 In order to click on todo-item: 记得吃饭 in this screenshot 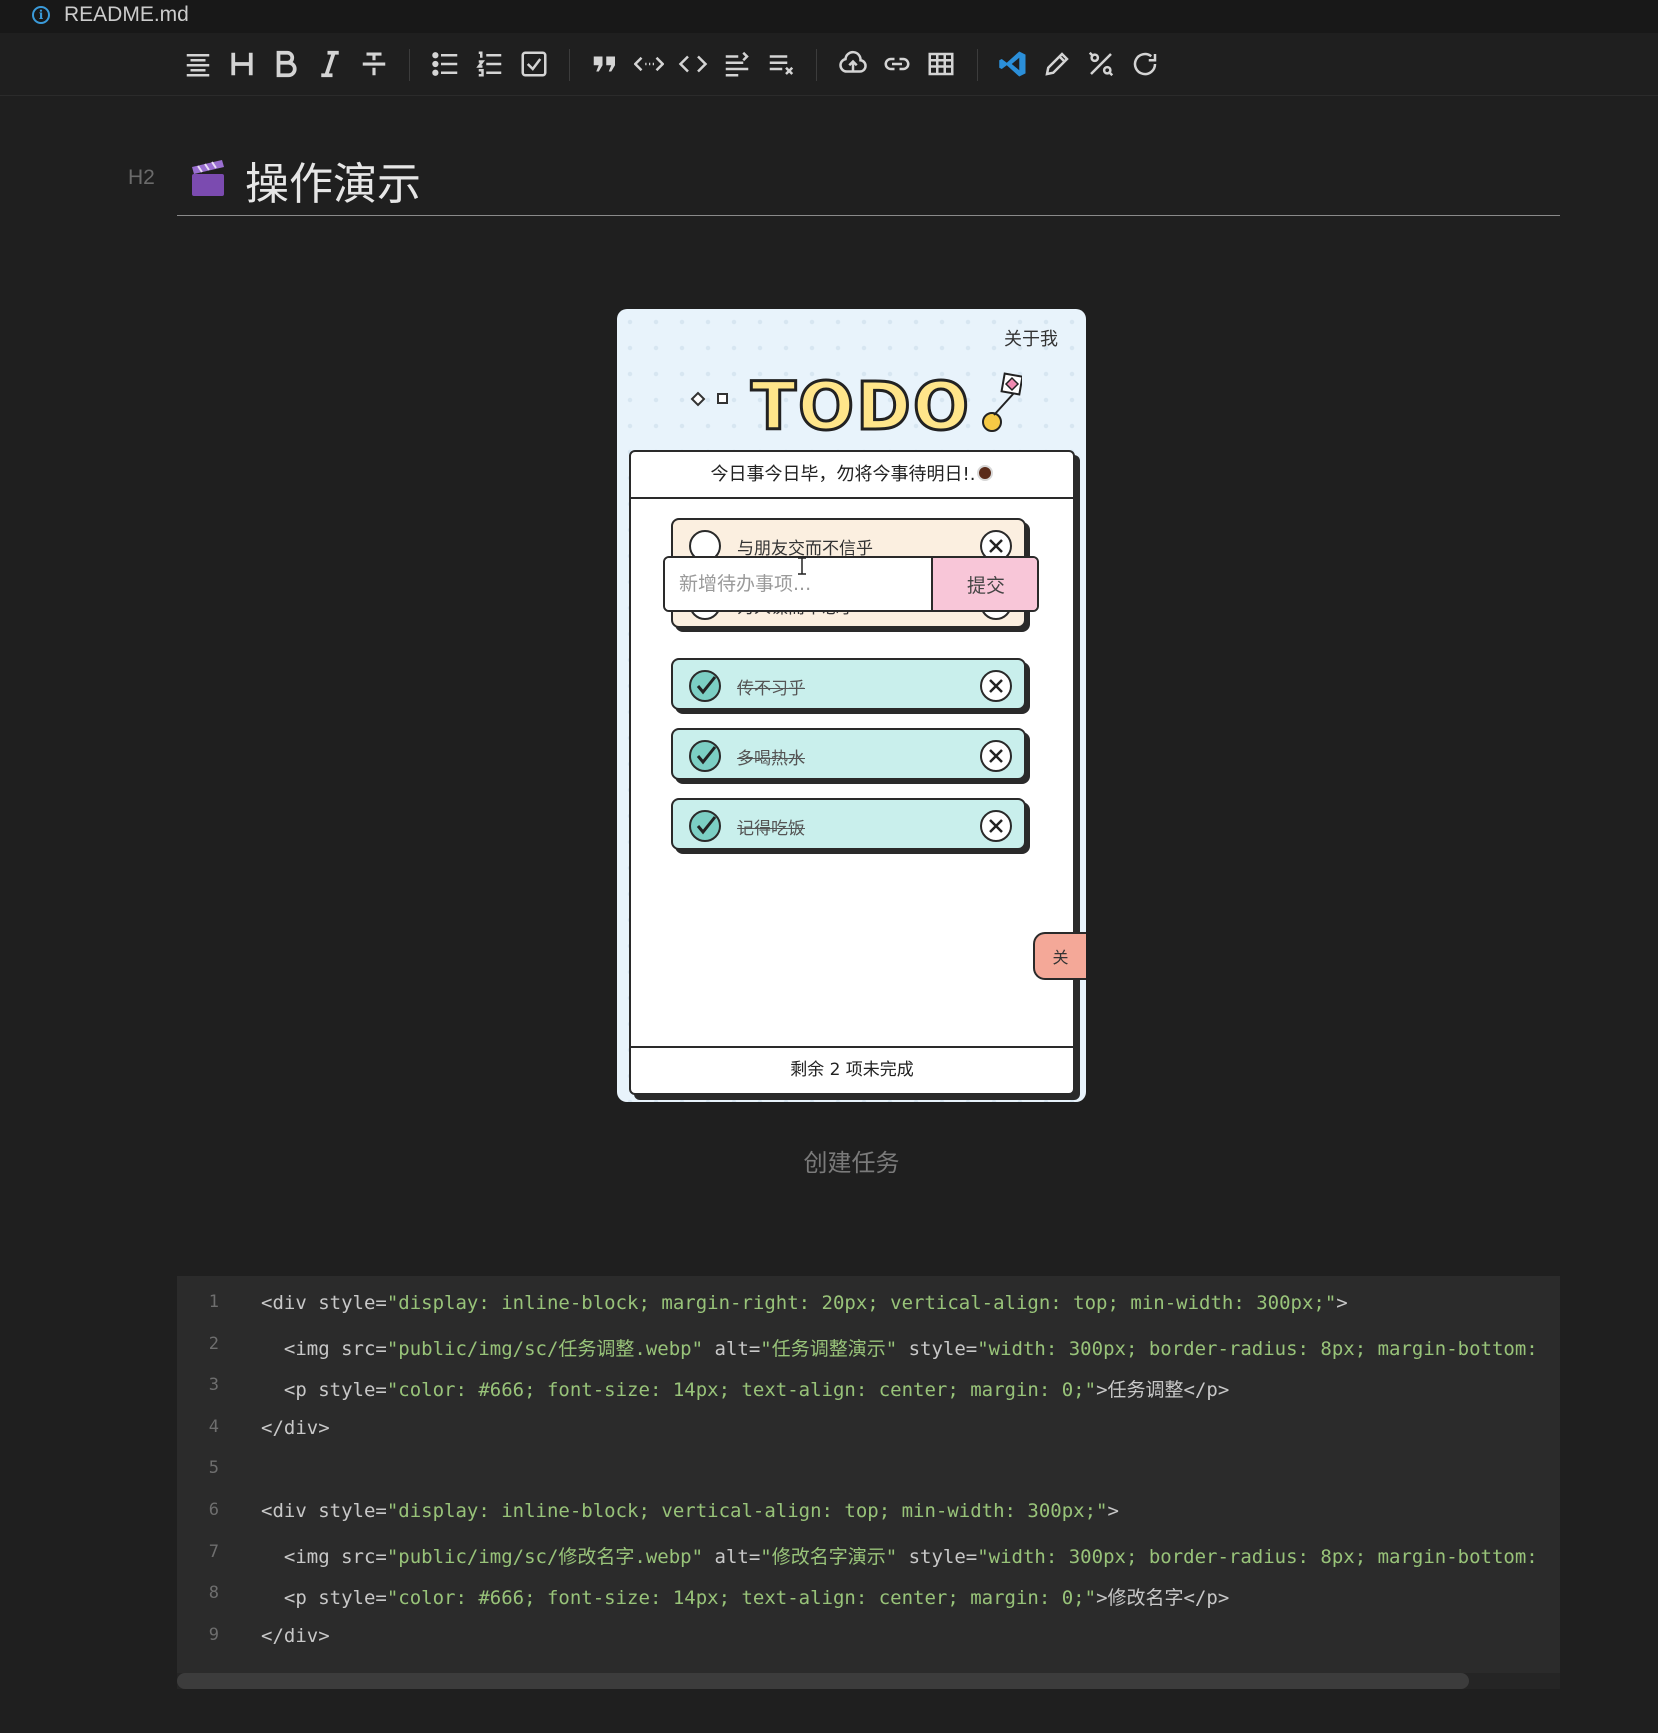, I will do `click(848, 824)`.